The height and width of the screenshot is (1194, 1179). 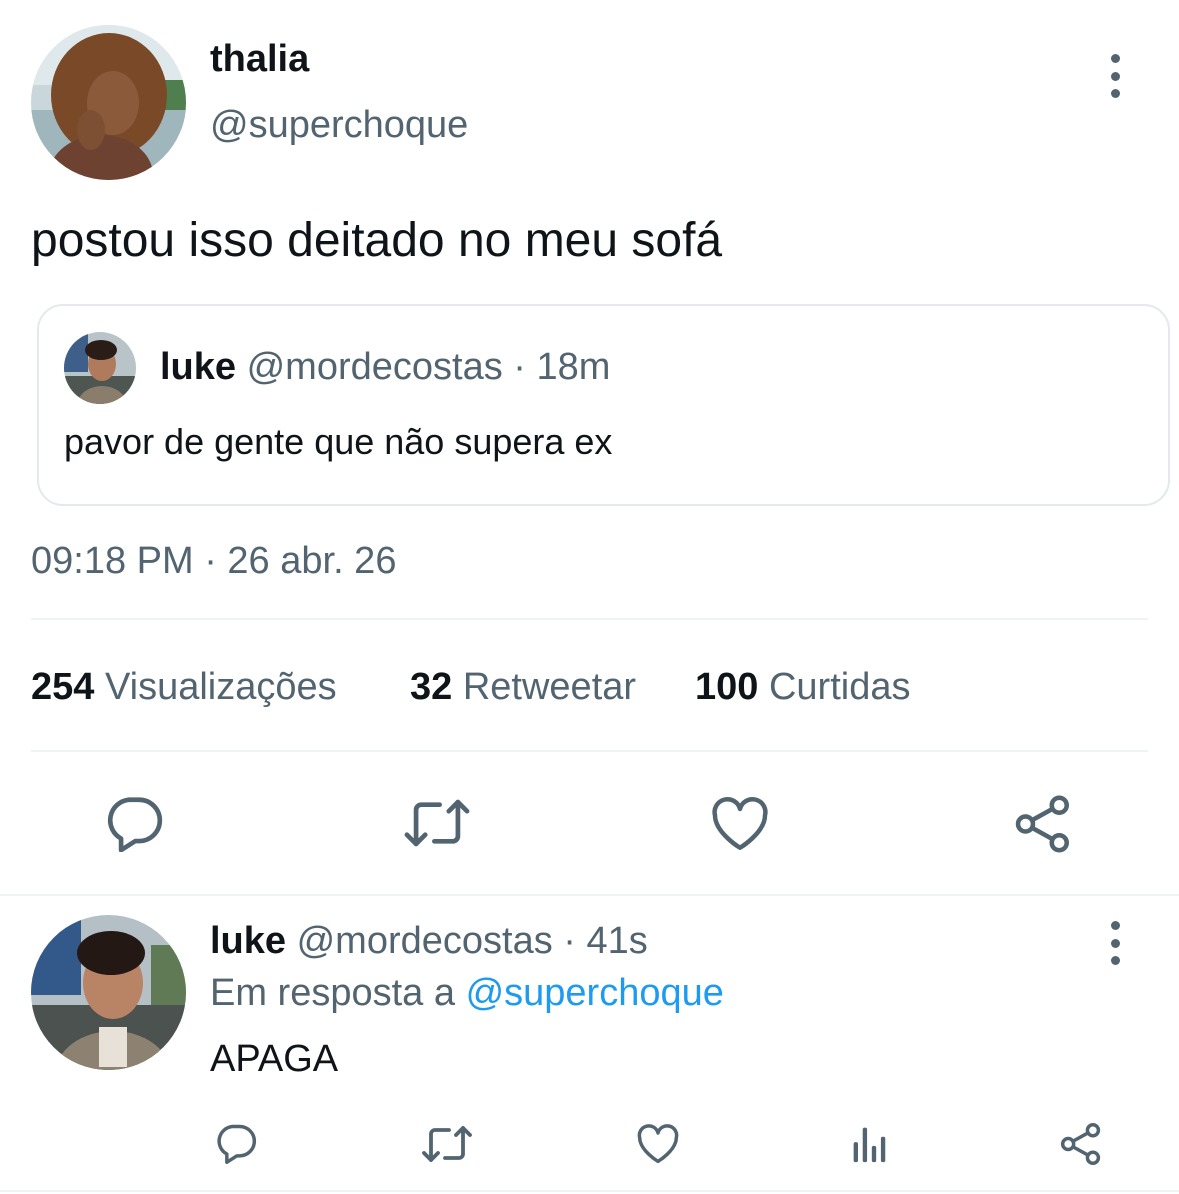 I want to click on reply-context: Em resposta a @superchoque, so click(x=467, y=993).